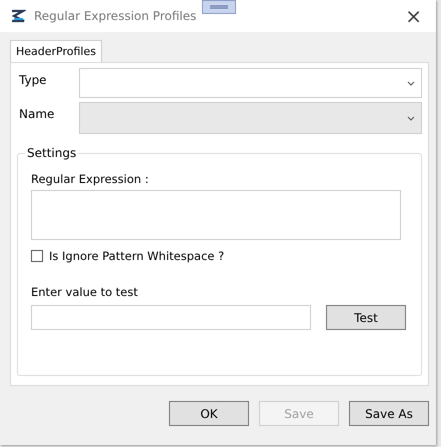  I want to click on tab: HeaderProfiles, so click(56, 51).